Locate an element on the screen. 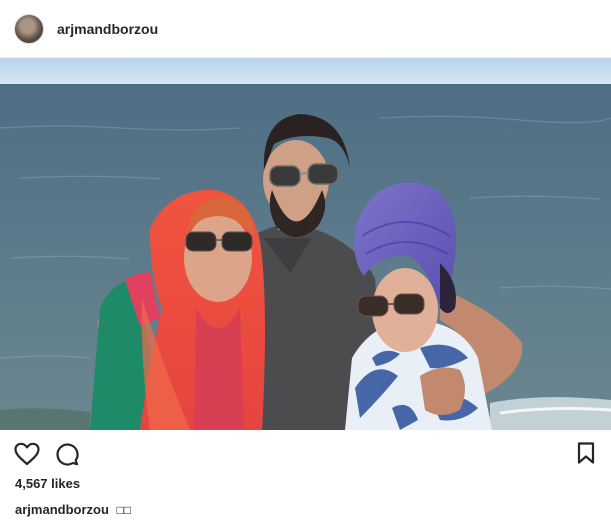 This screenshot has height=525, width=611. likes-count: 4,567 likes is located at coordinates (47, 483).